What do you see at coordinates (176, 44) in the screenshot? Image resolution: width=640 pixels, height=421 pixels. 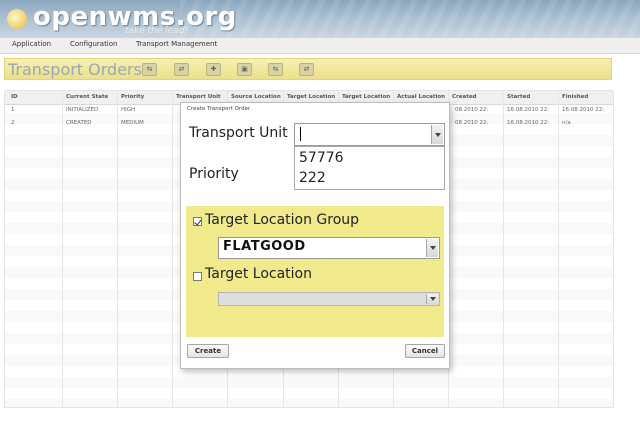 I see `menu-transport-management: Transport Management` at bounding box center [176, 44].